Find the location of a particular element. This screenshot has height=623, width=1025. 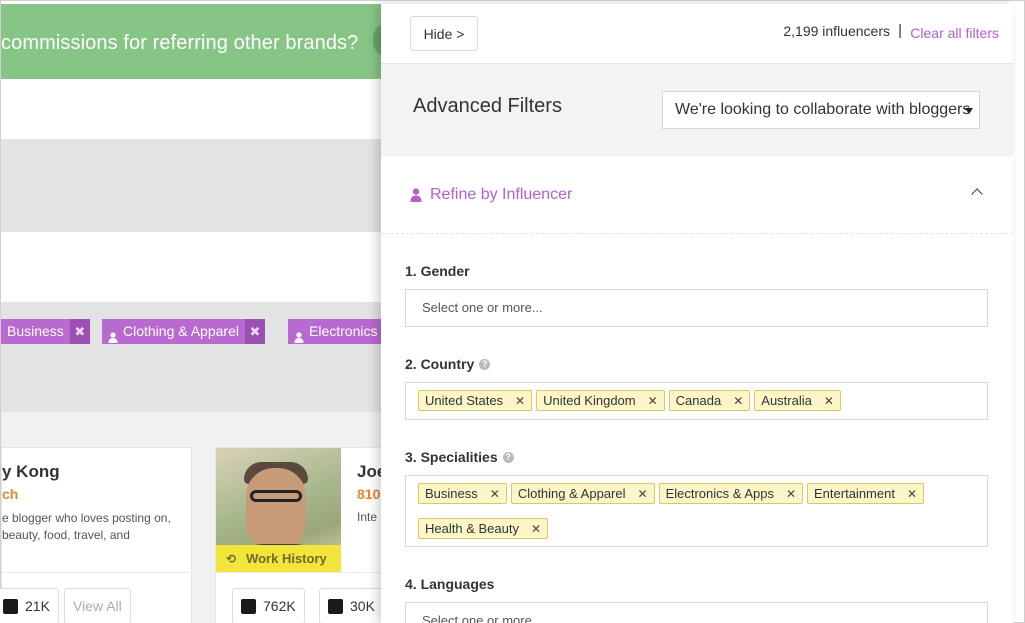

influencer-avatar: ⟲ Work History is located at coordinates (278, 510).